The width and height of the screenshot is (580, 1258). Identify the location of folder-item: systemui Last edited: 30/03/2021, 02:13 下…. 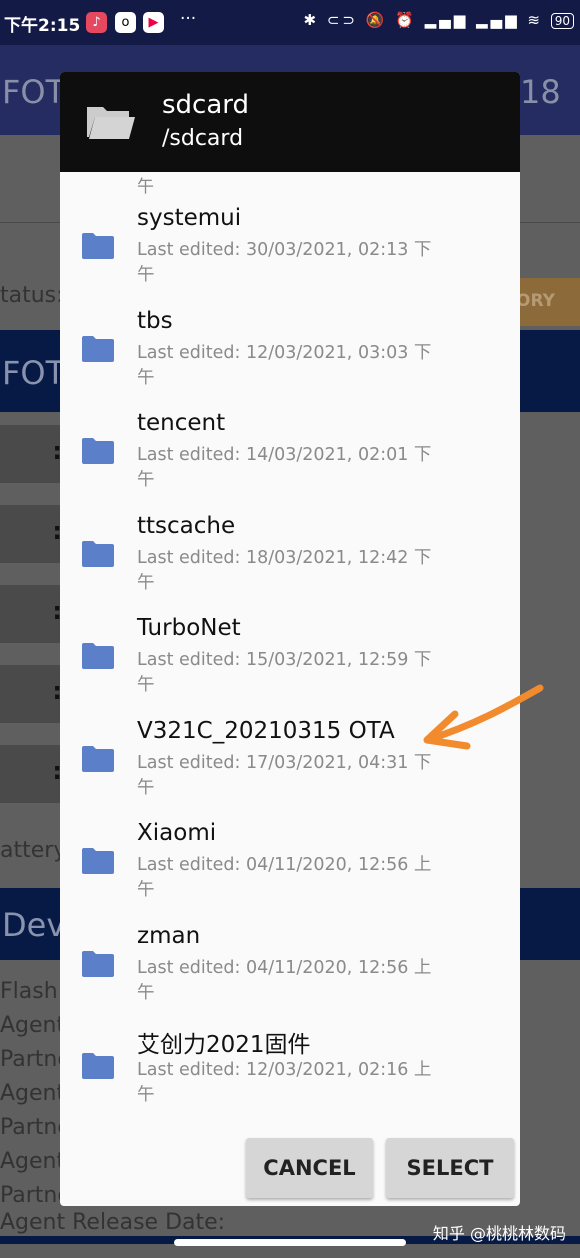
(290, 243).